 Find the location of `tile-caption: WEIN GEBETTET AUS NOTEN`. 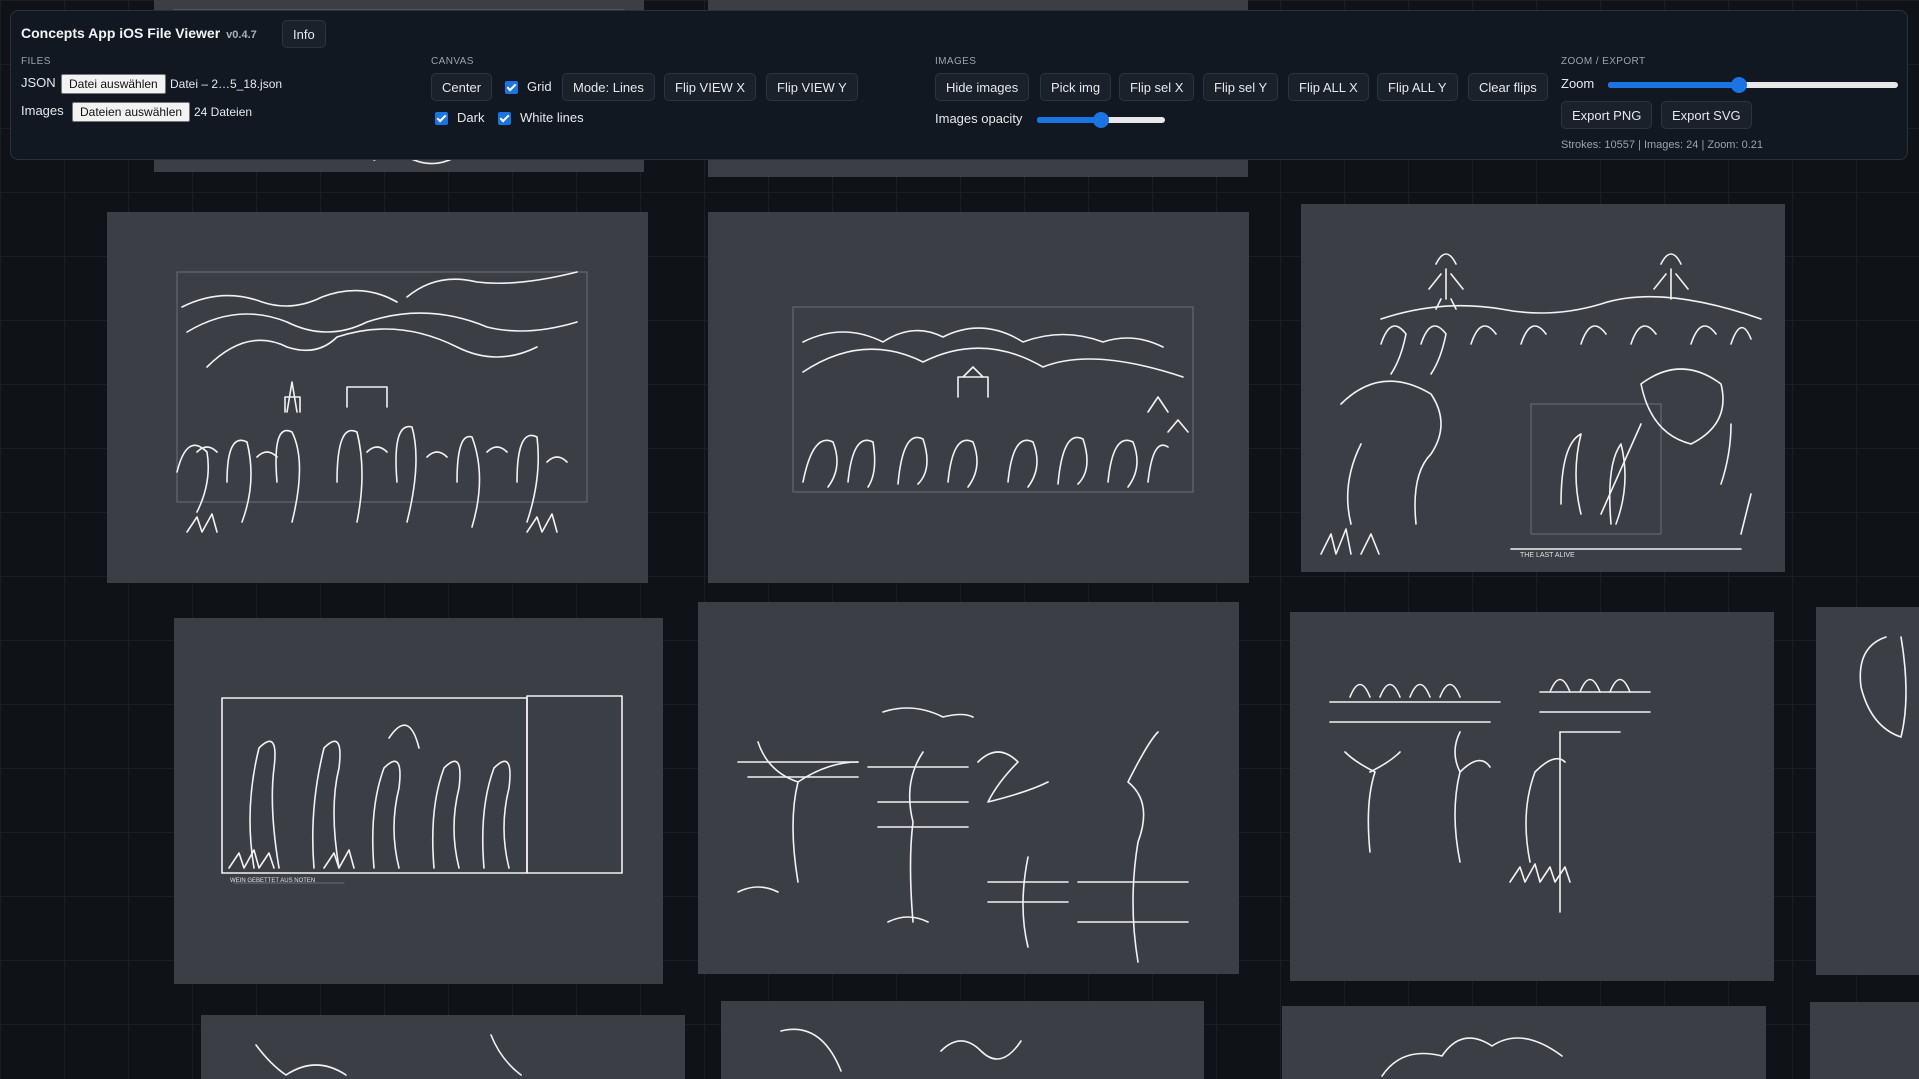

tile-caption: WEIN GEBETTET AUS NOTEN is located at coordinates (273, 881).